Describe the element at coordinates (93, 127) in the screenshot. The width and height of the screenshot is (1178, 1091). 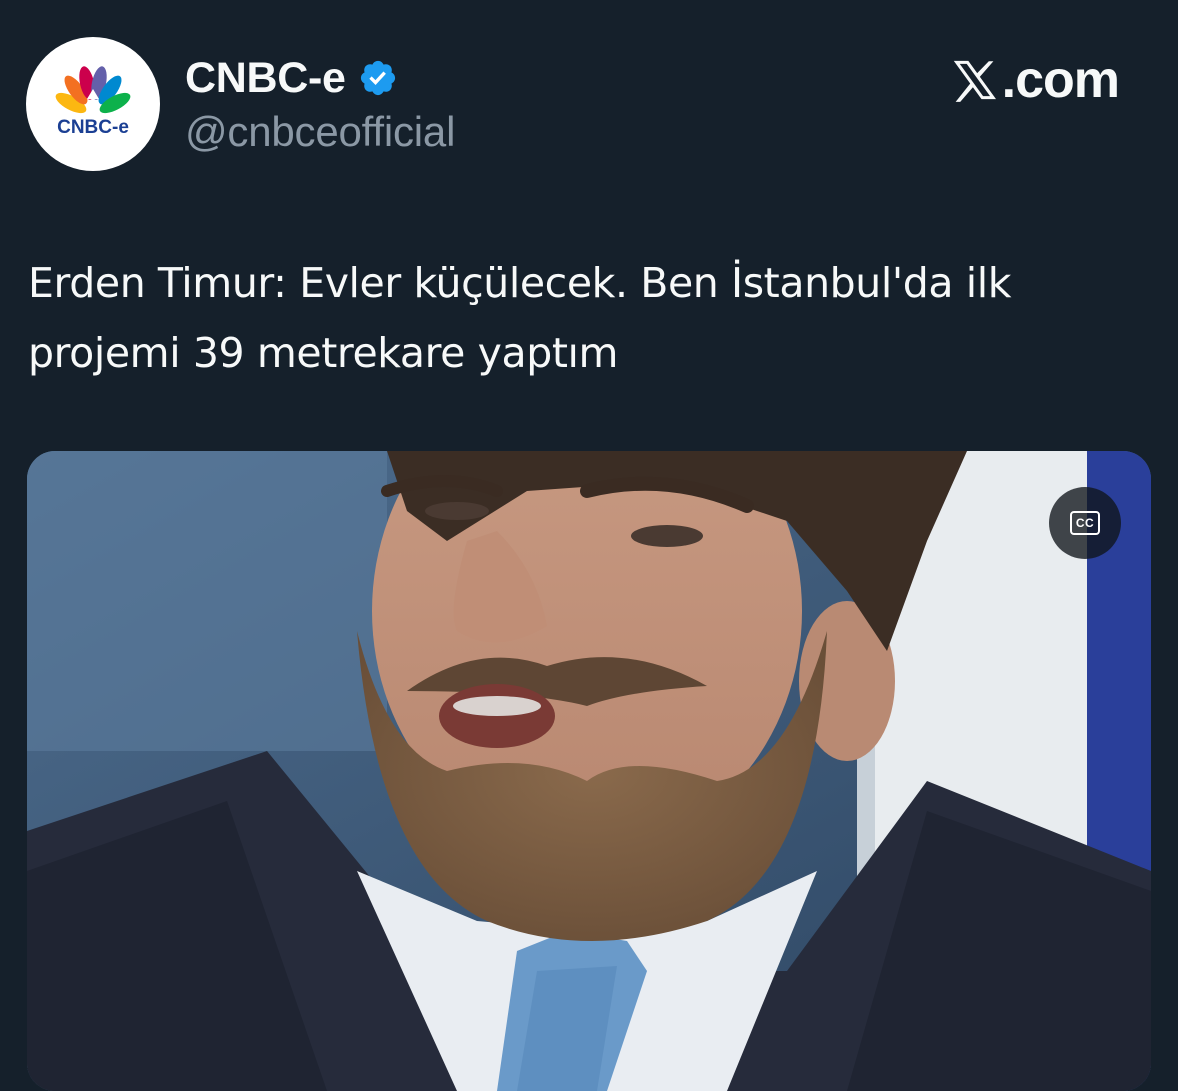
I see `avatar-logo-text: CNBC-e` at that location.